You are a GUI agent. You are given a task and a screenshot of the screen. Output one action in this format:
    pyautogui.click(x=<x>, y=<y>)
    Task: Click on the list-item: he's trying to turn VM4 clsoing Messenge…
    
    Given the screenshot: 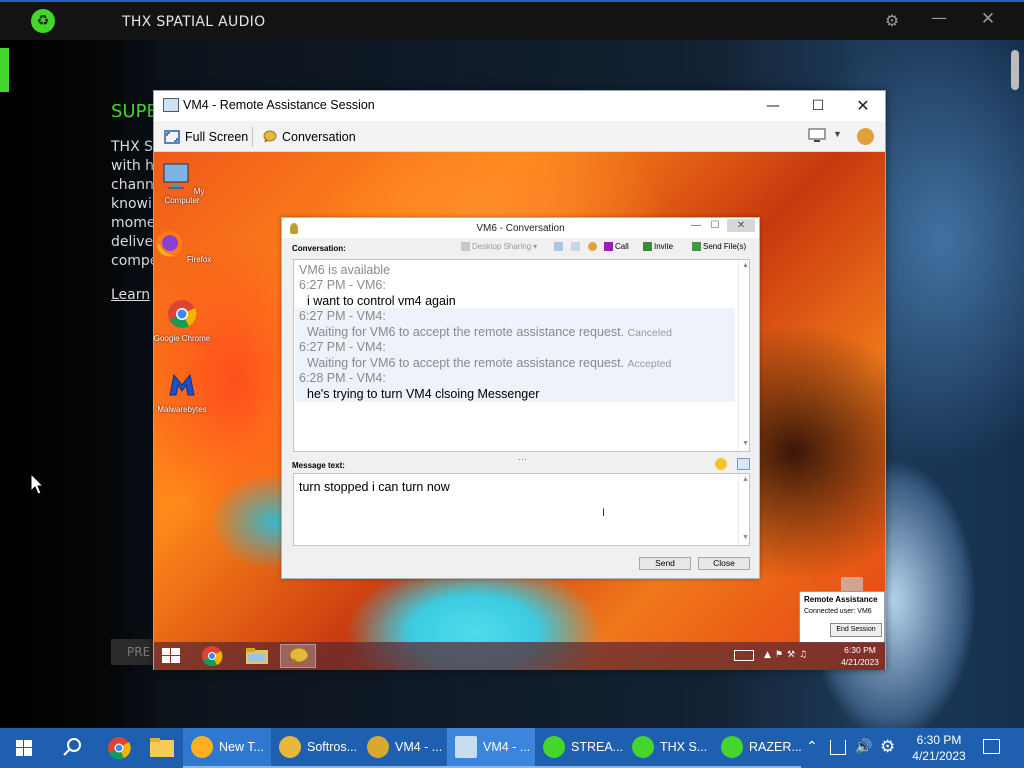 What is the action you would take?
    pyautogui.click(x=423, y=394)
    